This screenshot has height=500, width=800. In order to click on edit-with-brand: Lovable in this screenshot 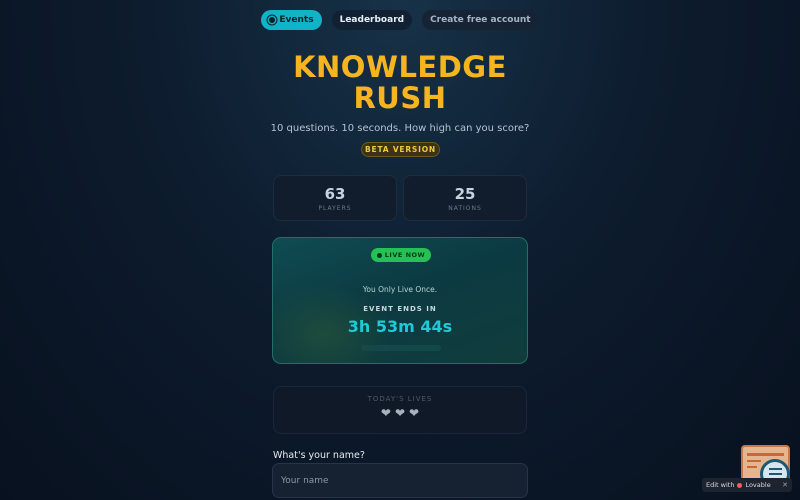, I will do `click(758, 485)`.